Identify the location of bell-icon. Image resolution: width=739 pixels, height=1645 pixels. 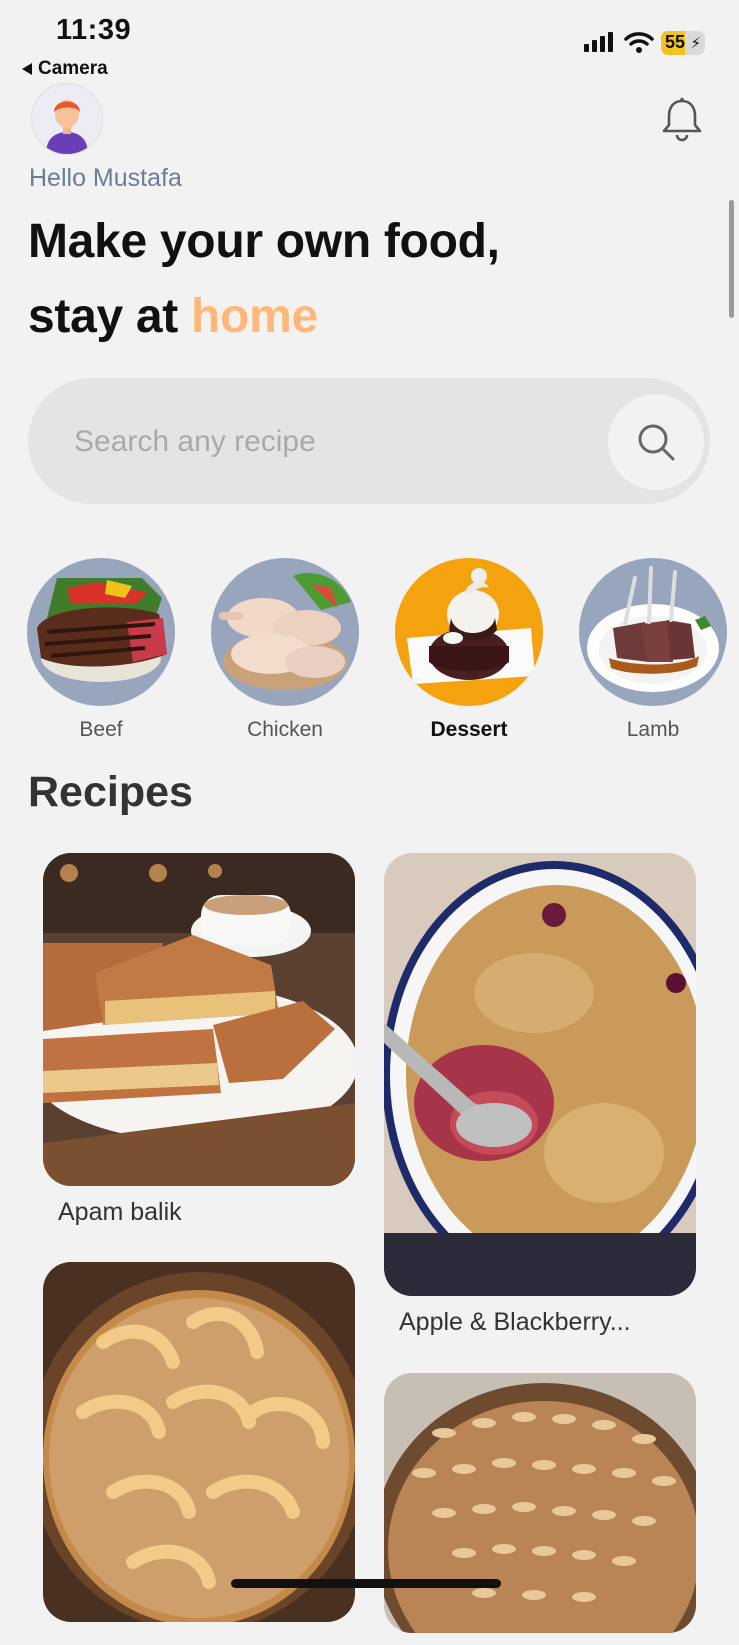
(682, 121).